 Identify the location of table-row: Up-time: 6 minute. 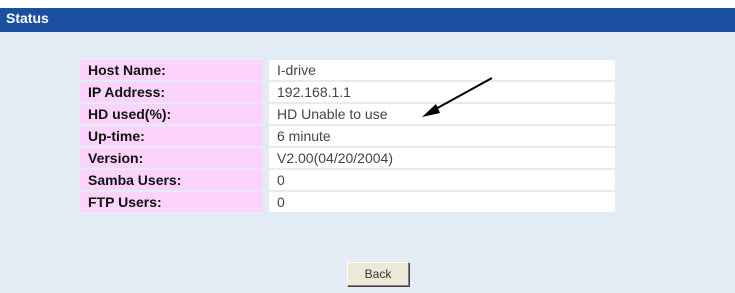
(347, 136).